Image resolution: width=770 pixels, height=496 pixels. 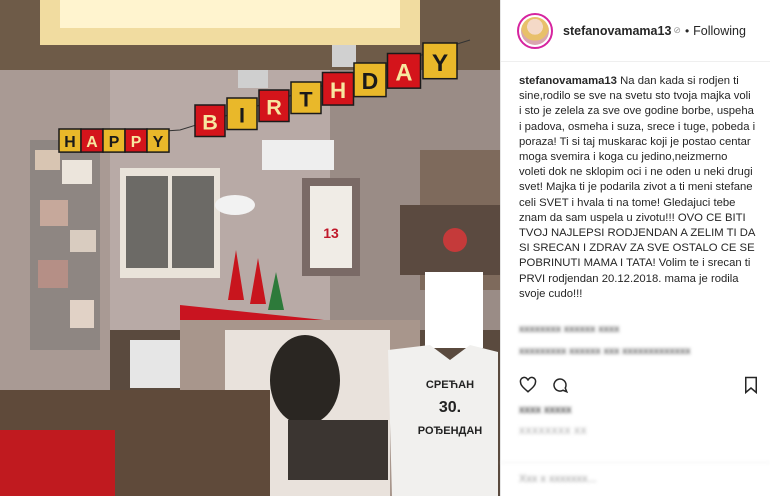 I want to click on post-actions, so click(x=639, y=385).